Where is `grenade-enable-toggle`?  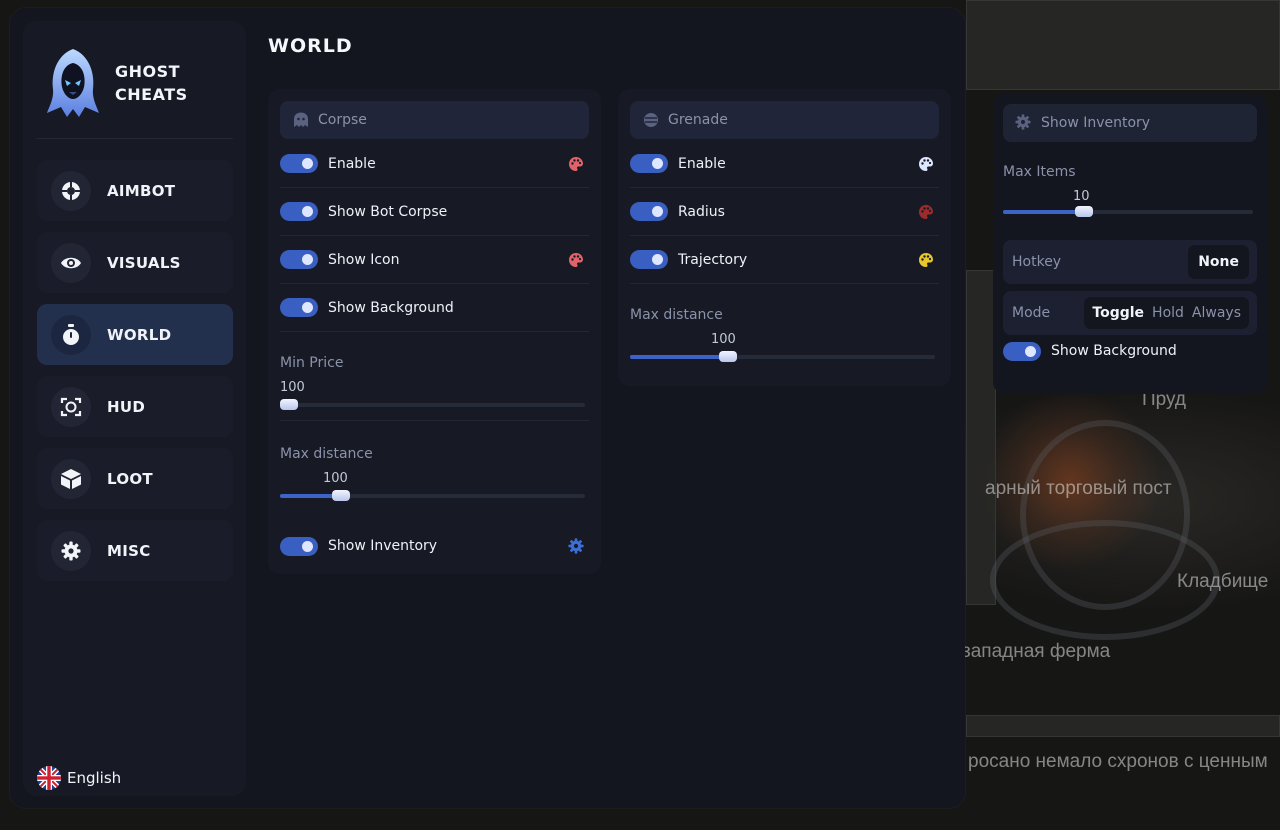 grenade-enable-toggle is located at coordinates (649, 163).